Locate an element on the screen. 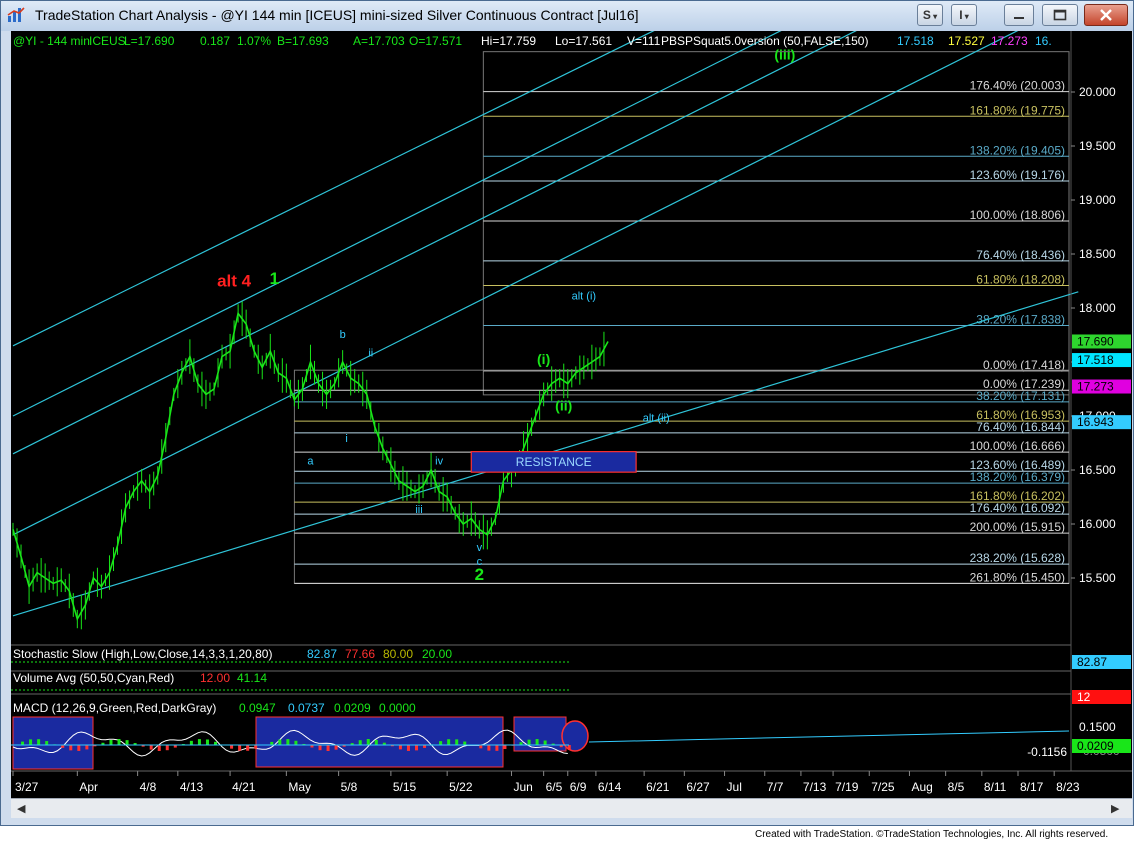 Image resolution: width=1134 pixels, height=842 pixels. interval-link-i-button: I ▾ is located at coordinates (964, 15).